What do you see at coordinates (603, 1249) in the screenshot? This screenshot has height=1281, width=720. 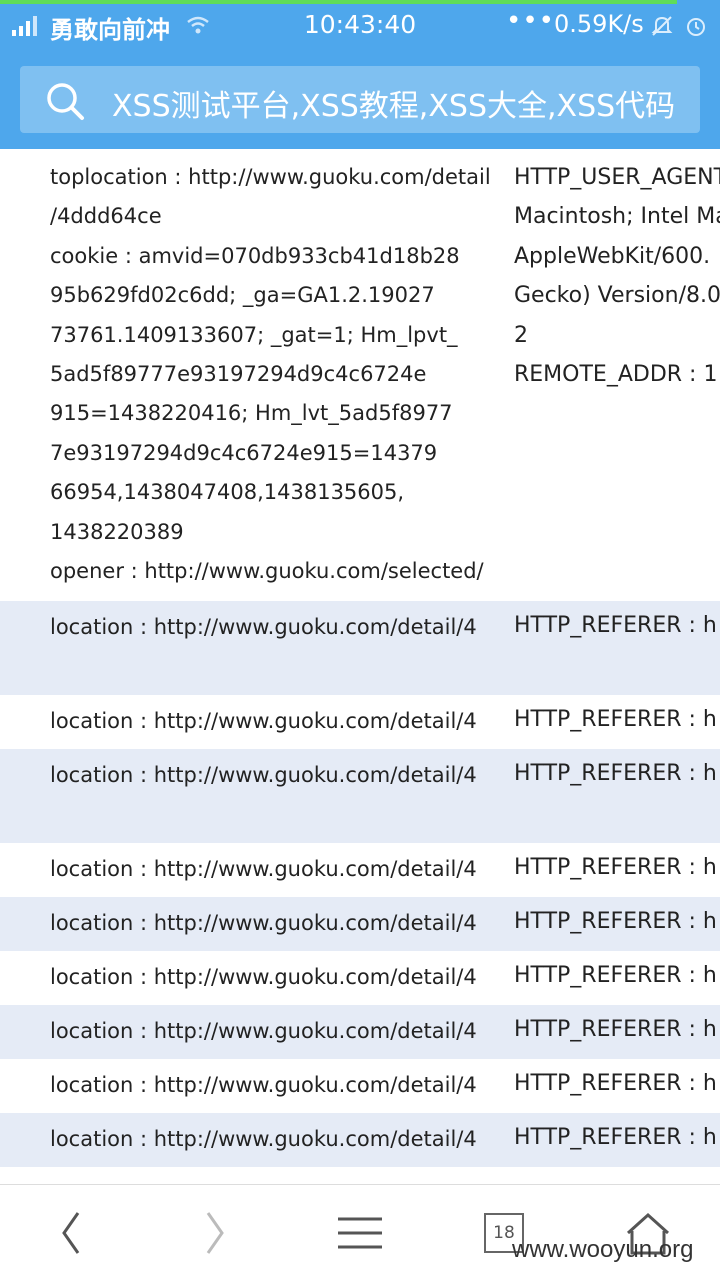 I see `watermark: www.wooyun.org` at bounding box center [603, 1249].